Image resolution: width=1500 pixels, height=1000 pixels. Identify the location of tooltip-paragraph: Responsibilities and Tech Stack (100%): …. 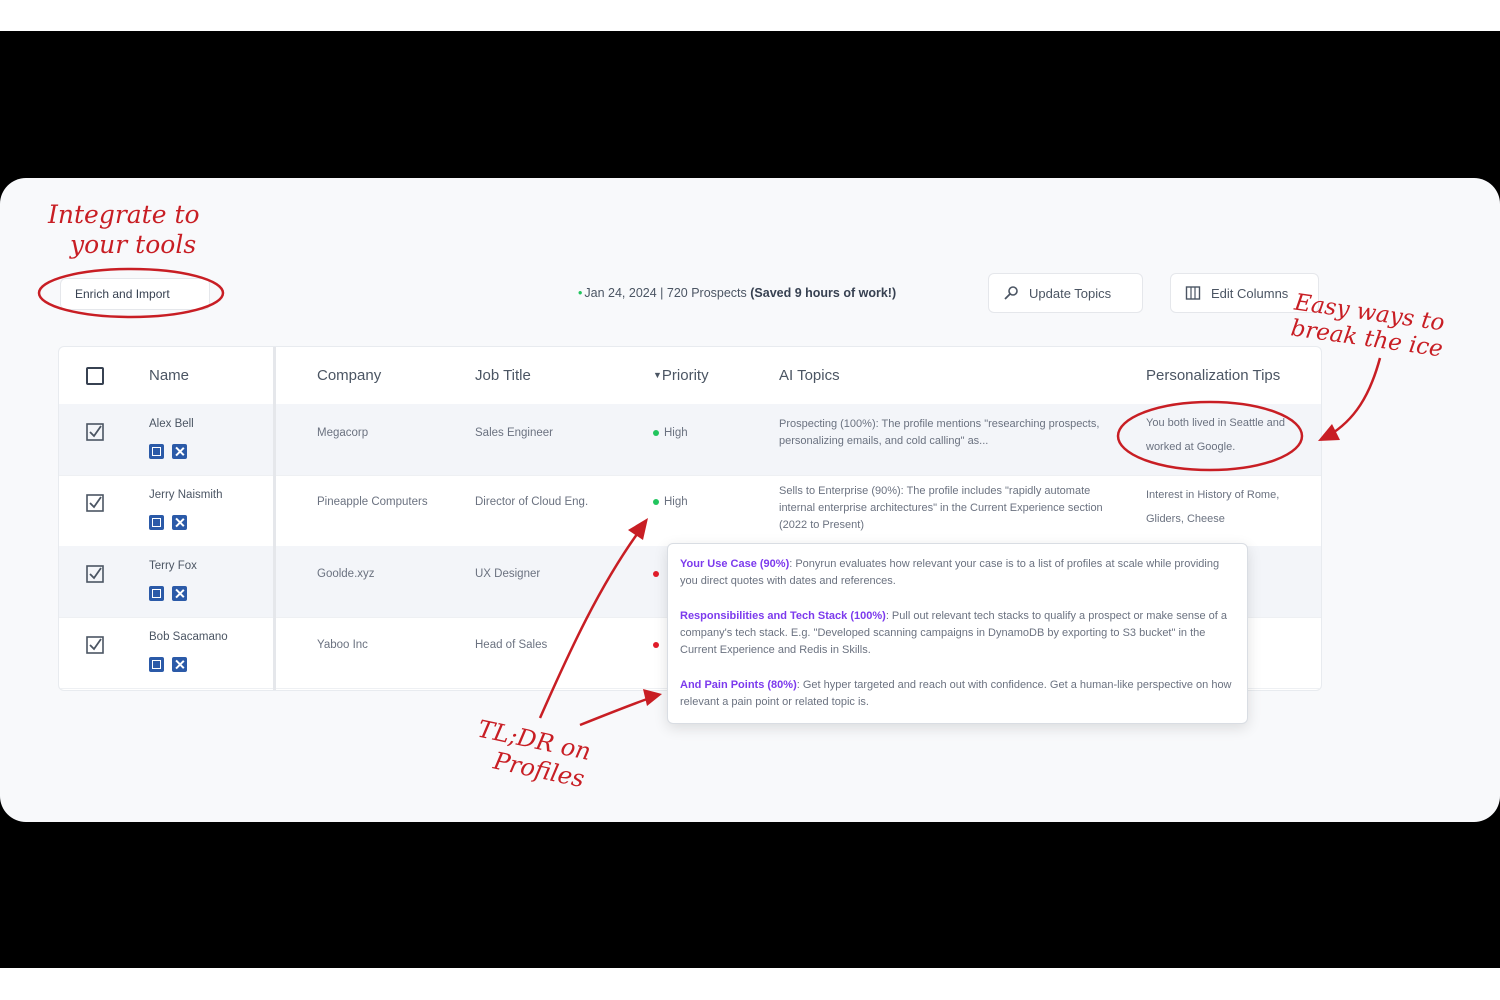
(959, 633).